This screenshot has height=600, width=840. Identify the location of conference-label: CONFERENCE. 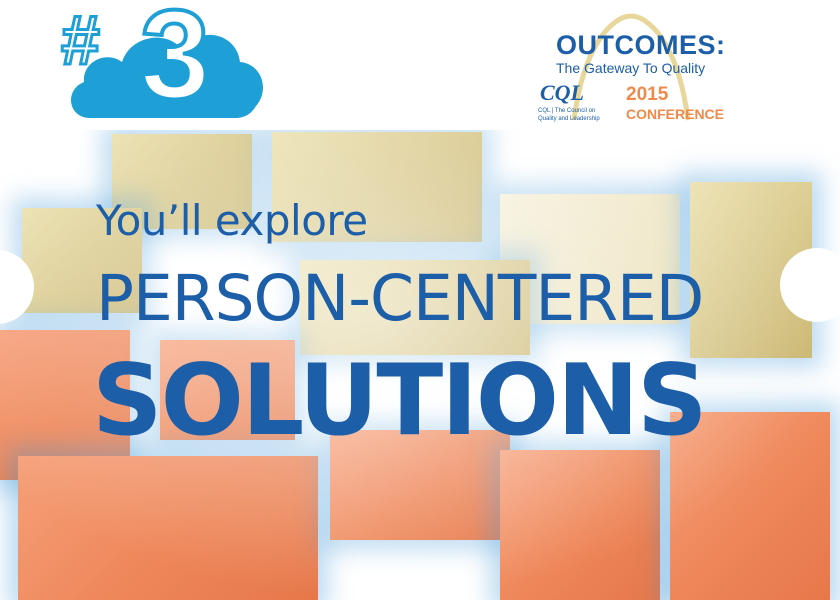
(675, 114).